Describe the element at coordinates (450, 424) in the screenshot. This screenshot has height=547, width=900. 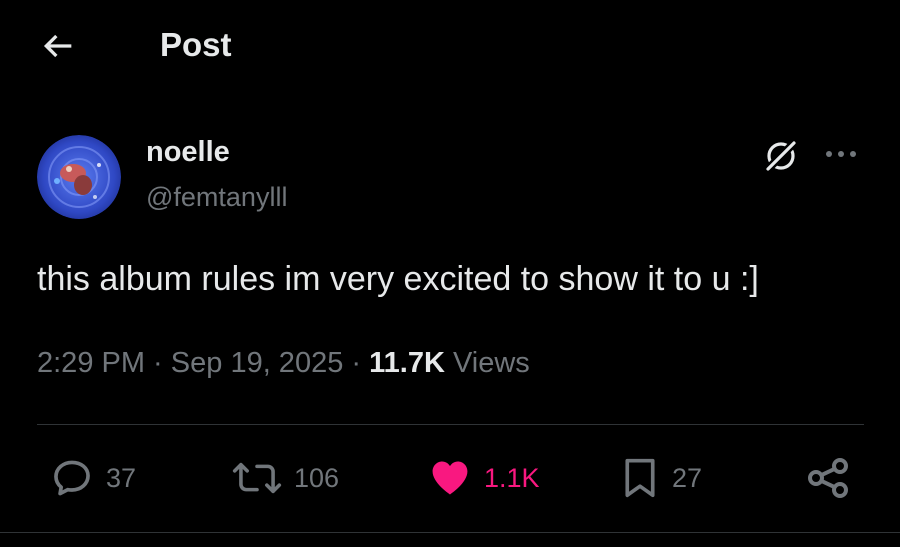
I see `divider` at that location.